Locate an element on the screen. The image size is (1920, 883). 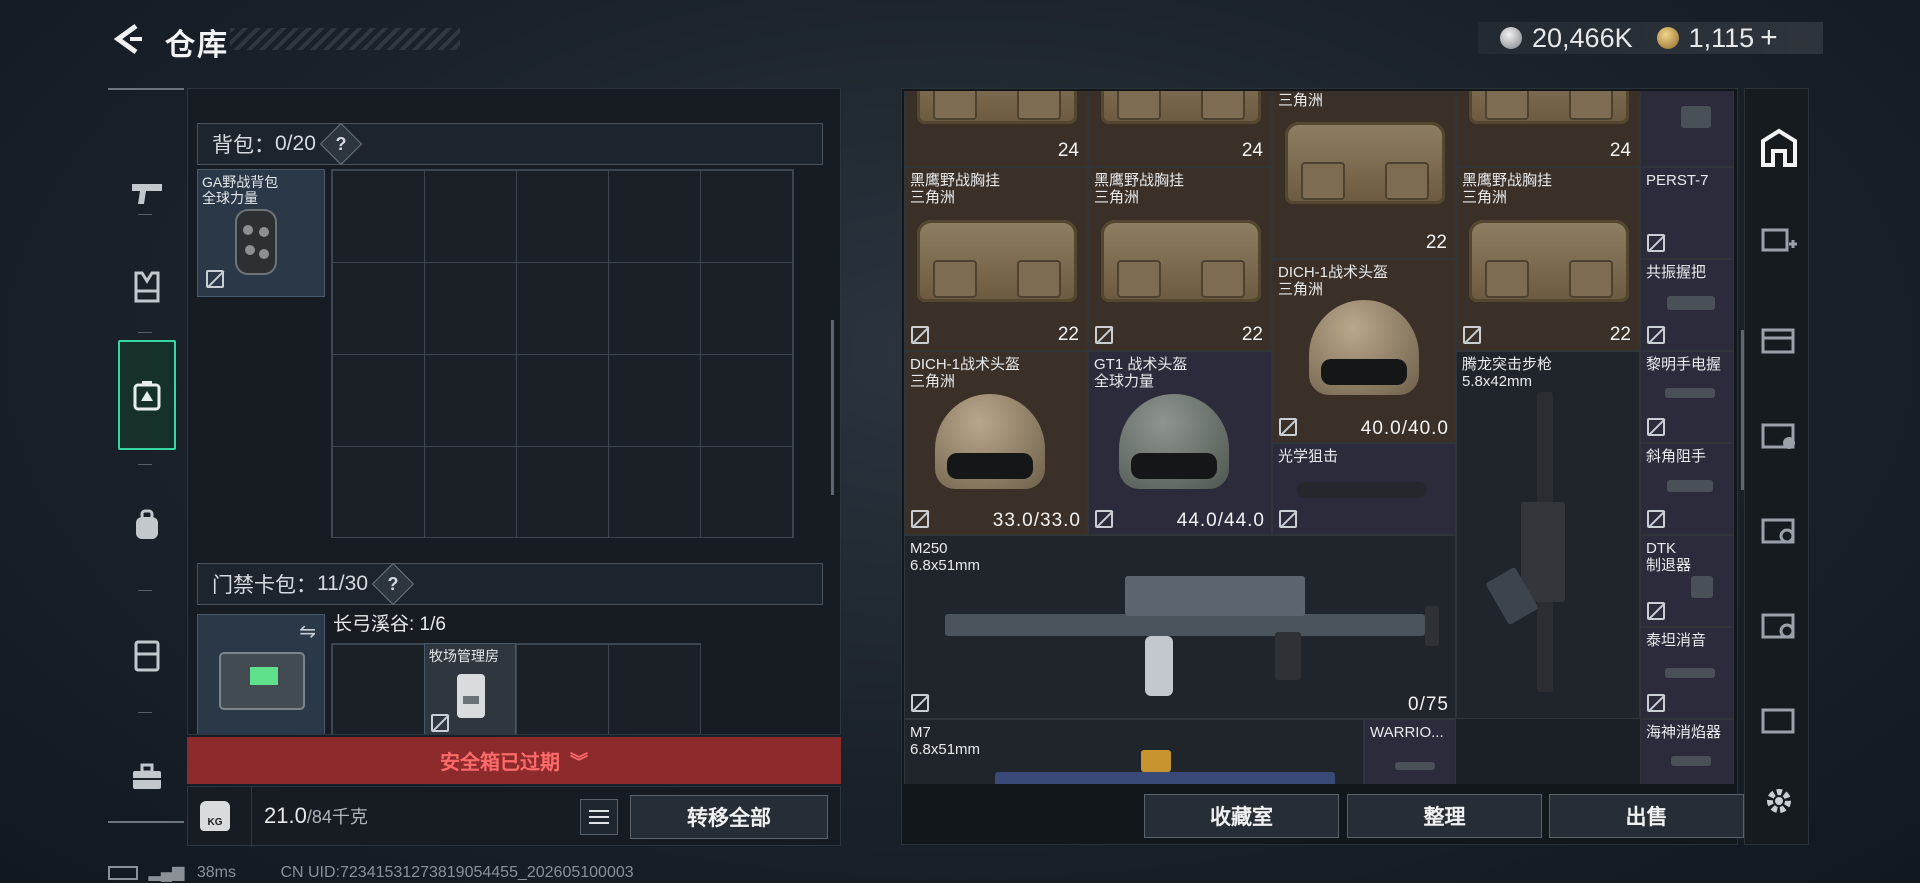
collection-room-button: 收藏室 is located at coordinates (1241, 816).